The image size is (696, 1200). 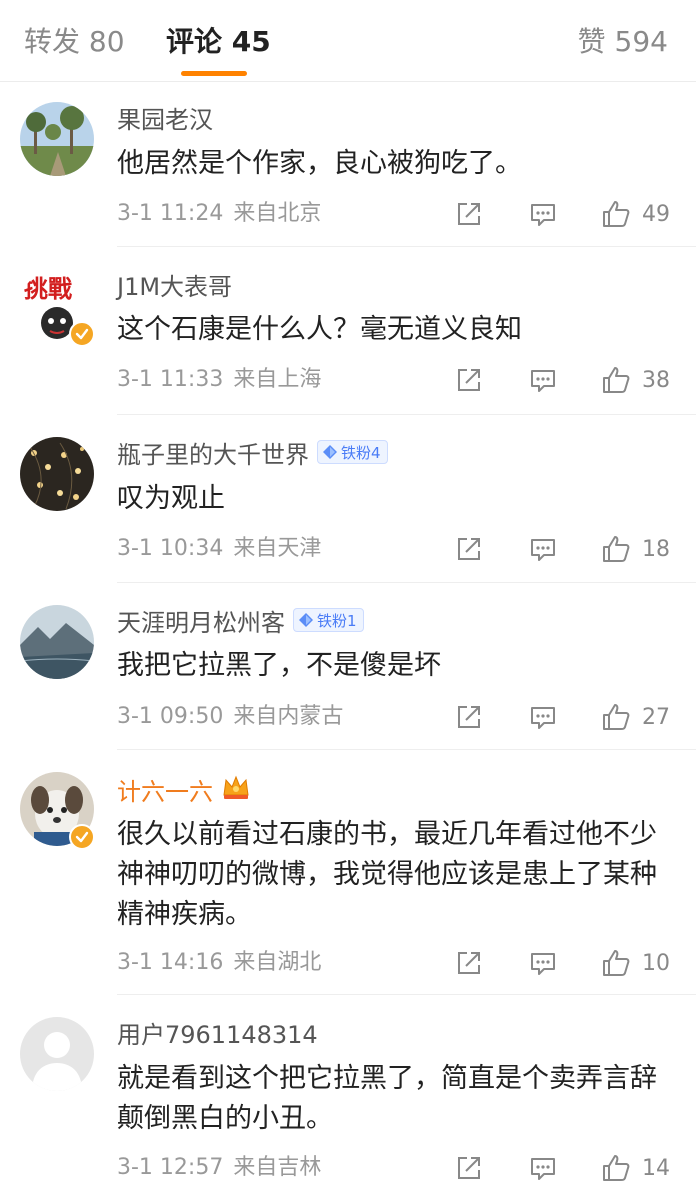 What do you see at coordinates (230, 717) in the screenshot?
I see `comment-meta: 3-1 09:50 来自内蒙古` at bounding box center [230, 717].